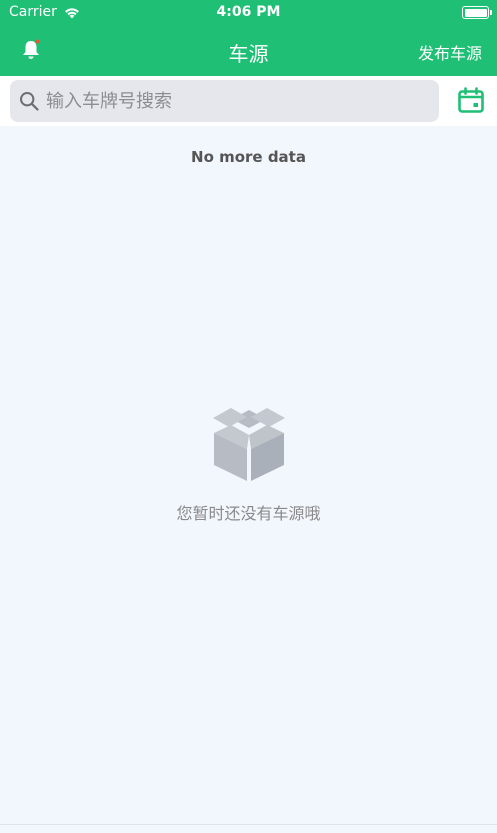  I want to click on empty-box-icon, so click(249, 444).